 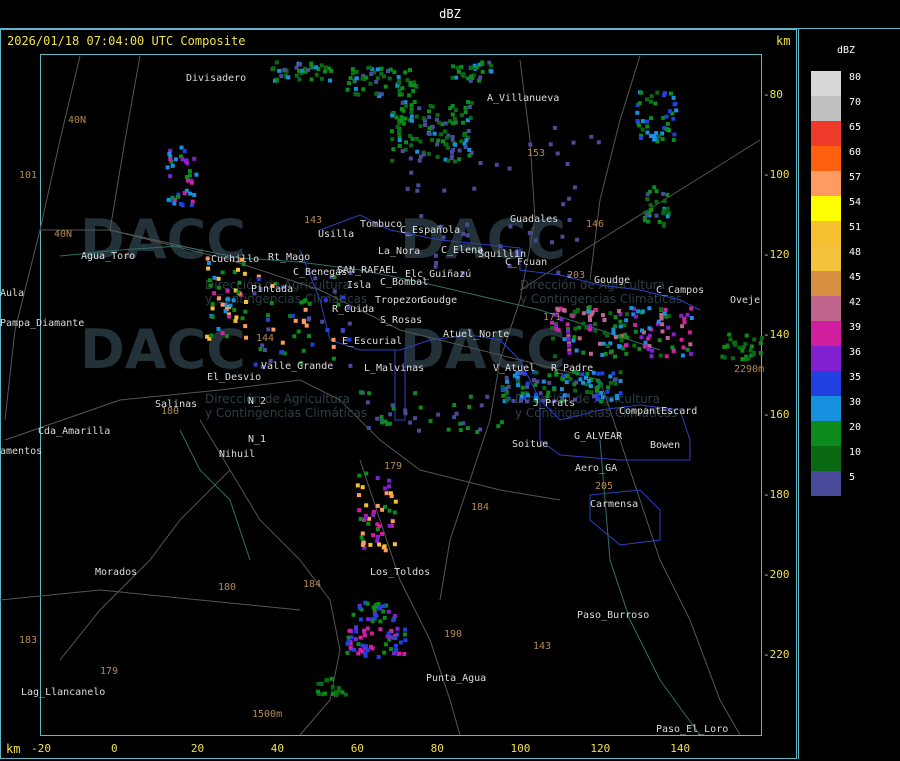 I want to click on place-label: J_Prats, so click(x=554, y=403).